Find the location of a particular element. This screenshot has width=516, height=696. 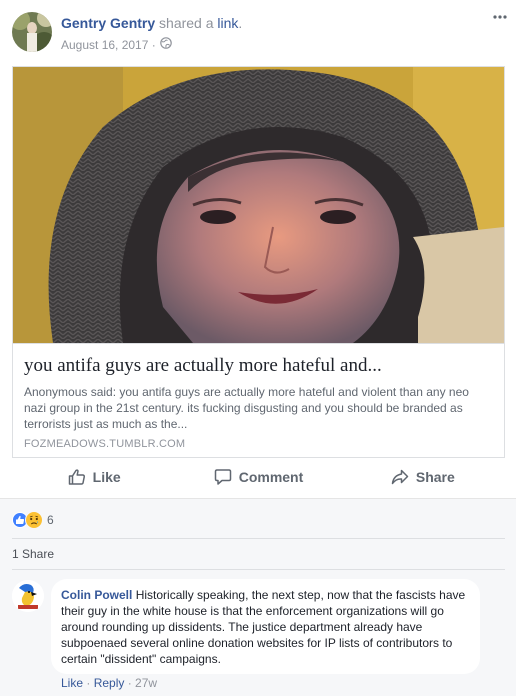

commenter-avatar is located at coordinates (28, 596).